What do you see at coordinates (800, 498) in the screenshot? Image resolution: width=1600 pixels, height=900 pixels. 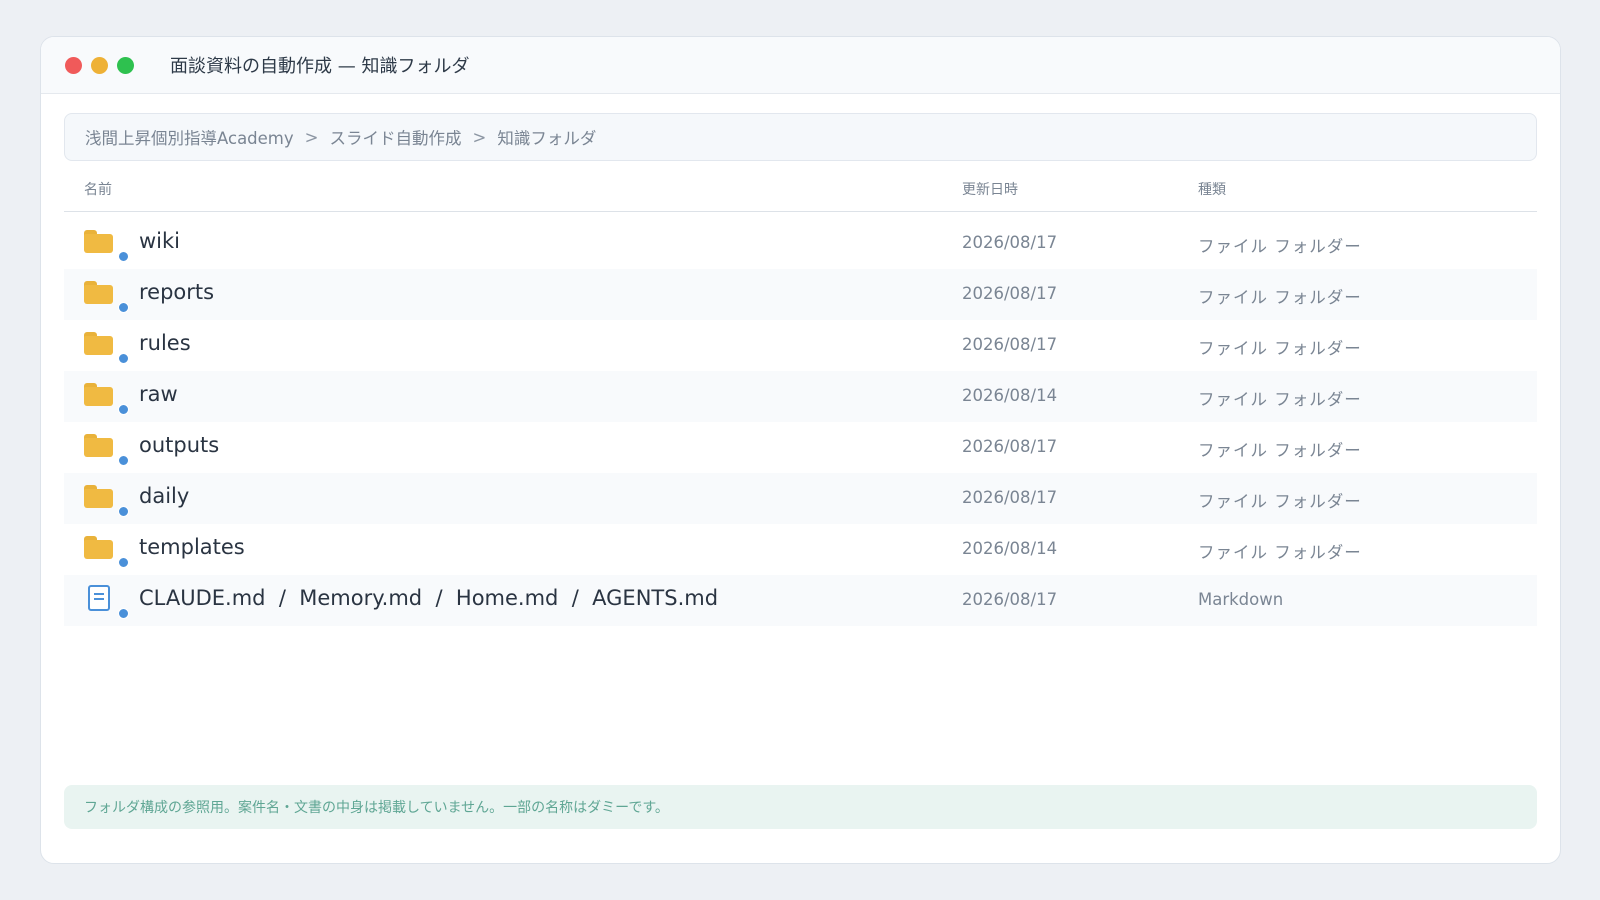 I see `table-row: daily 2026/08/17 ファイル フォルダー` at bounding box center [800, 498].